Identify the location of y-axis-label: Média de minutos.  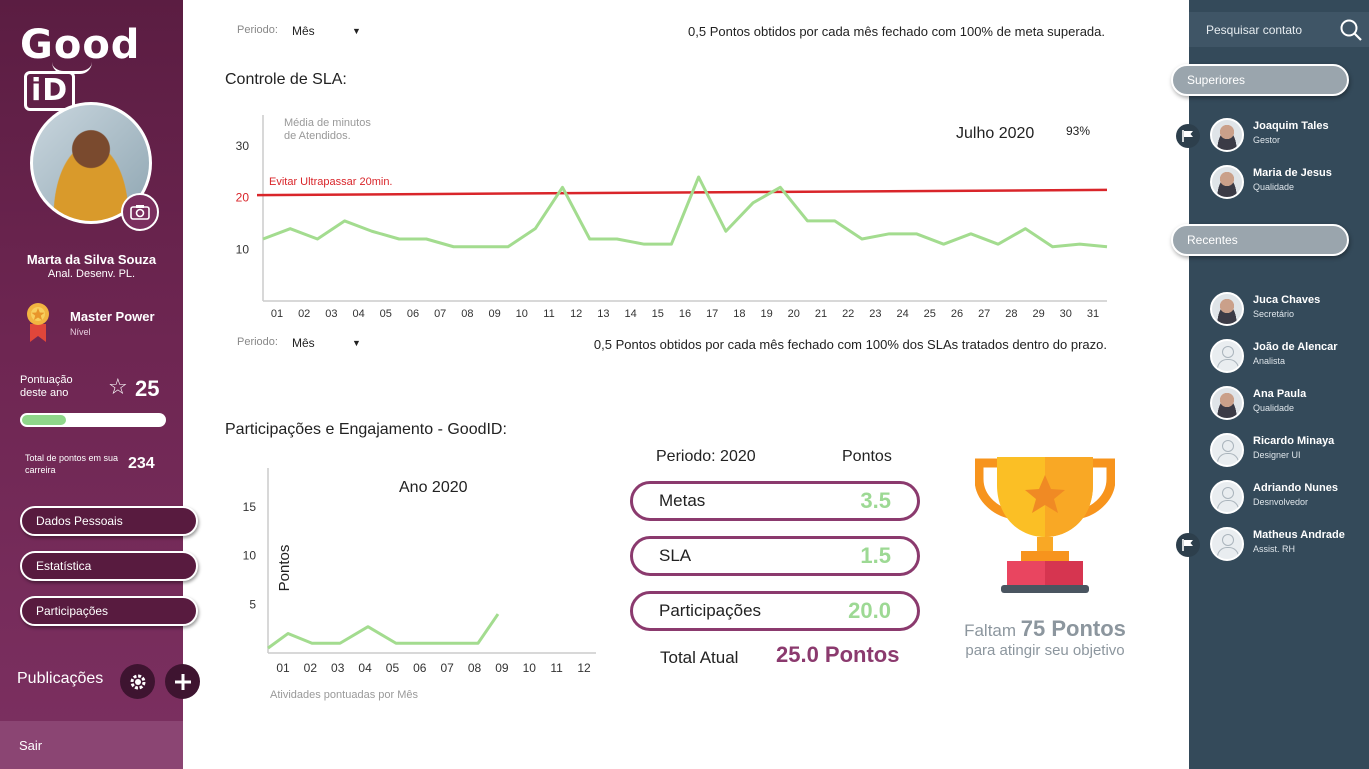
(327, 123).